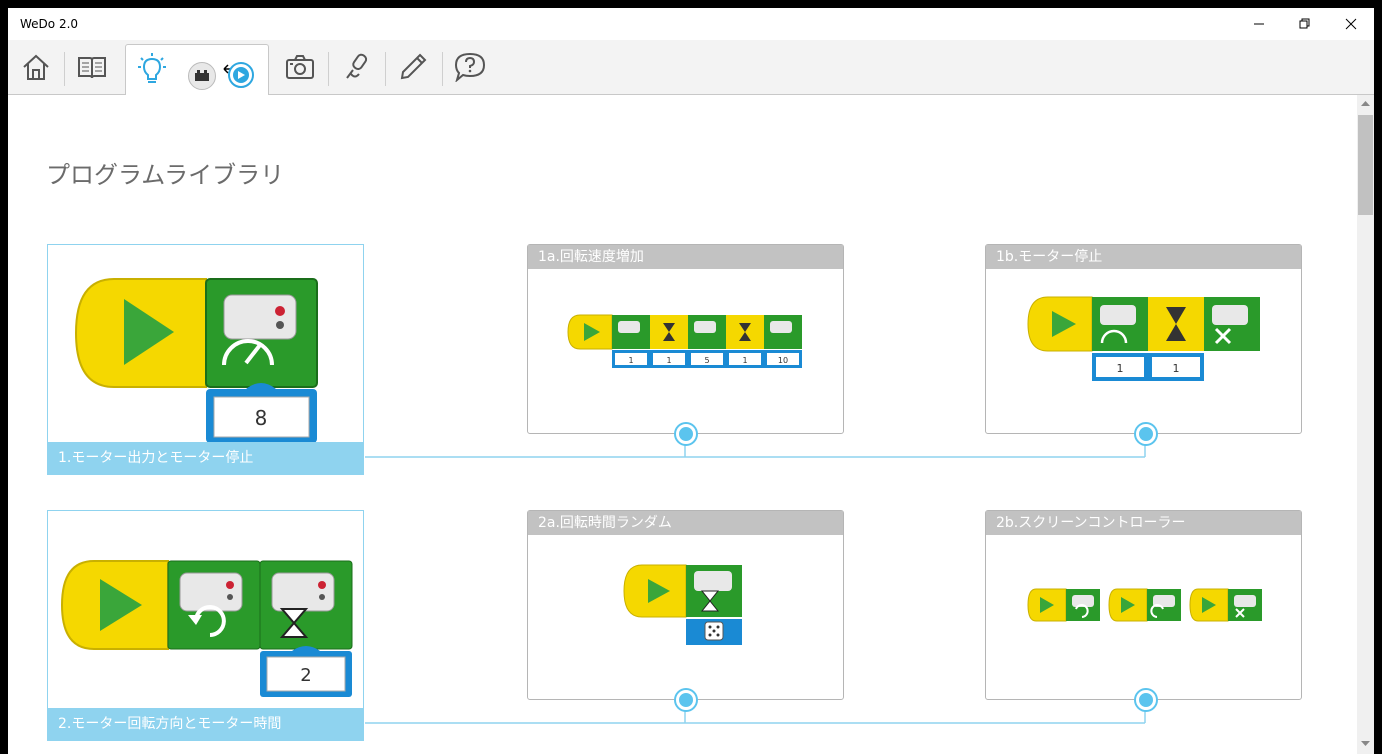 Image resolution: width=1382 pixels, height=754 pixels. What do you see at coordinates (744, 360) in the screenshot?
I see `program-1a-value-4: 1` at bounding box center [744, 360].